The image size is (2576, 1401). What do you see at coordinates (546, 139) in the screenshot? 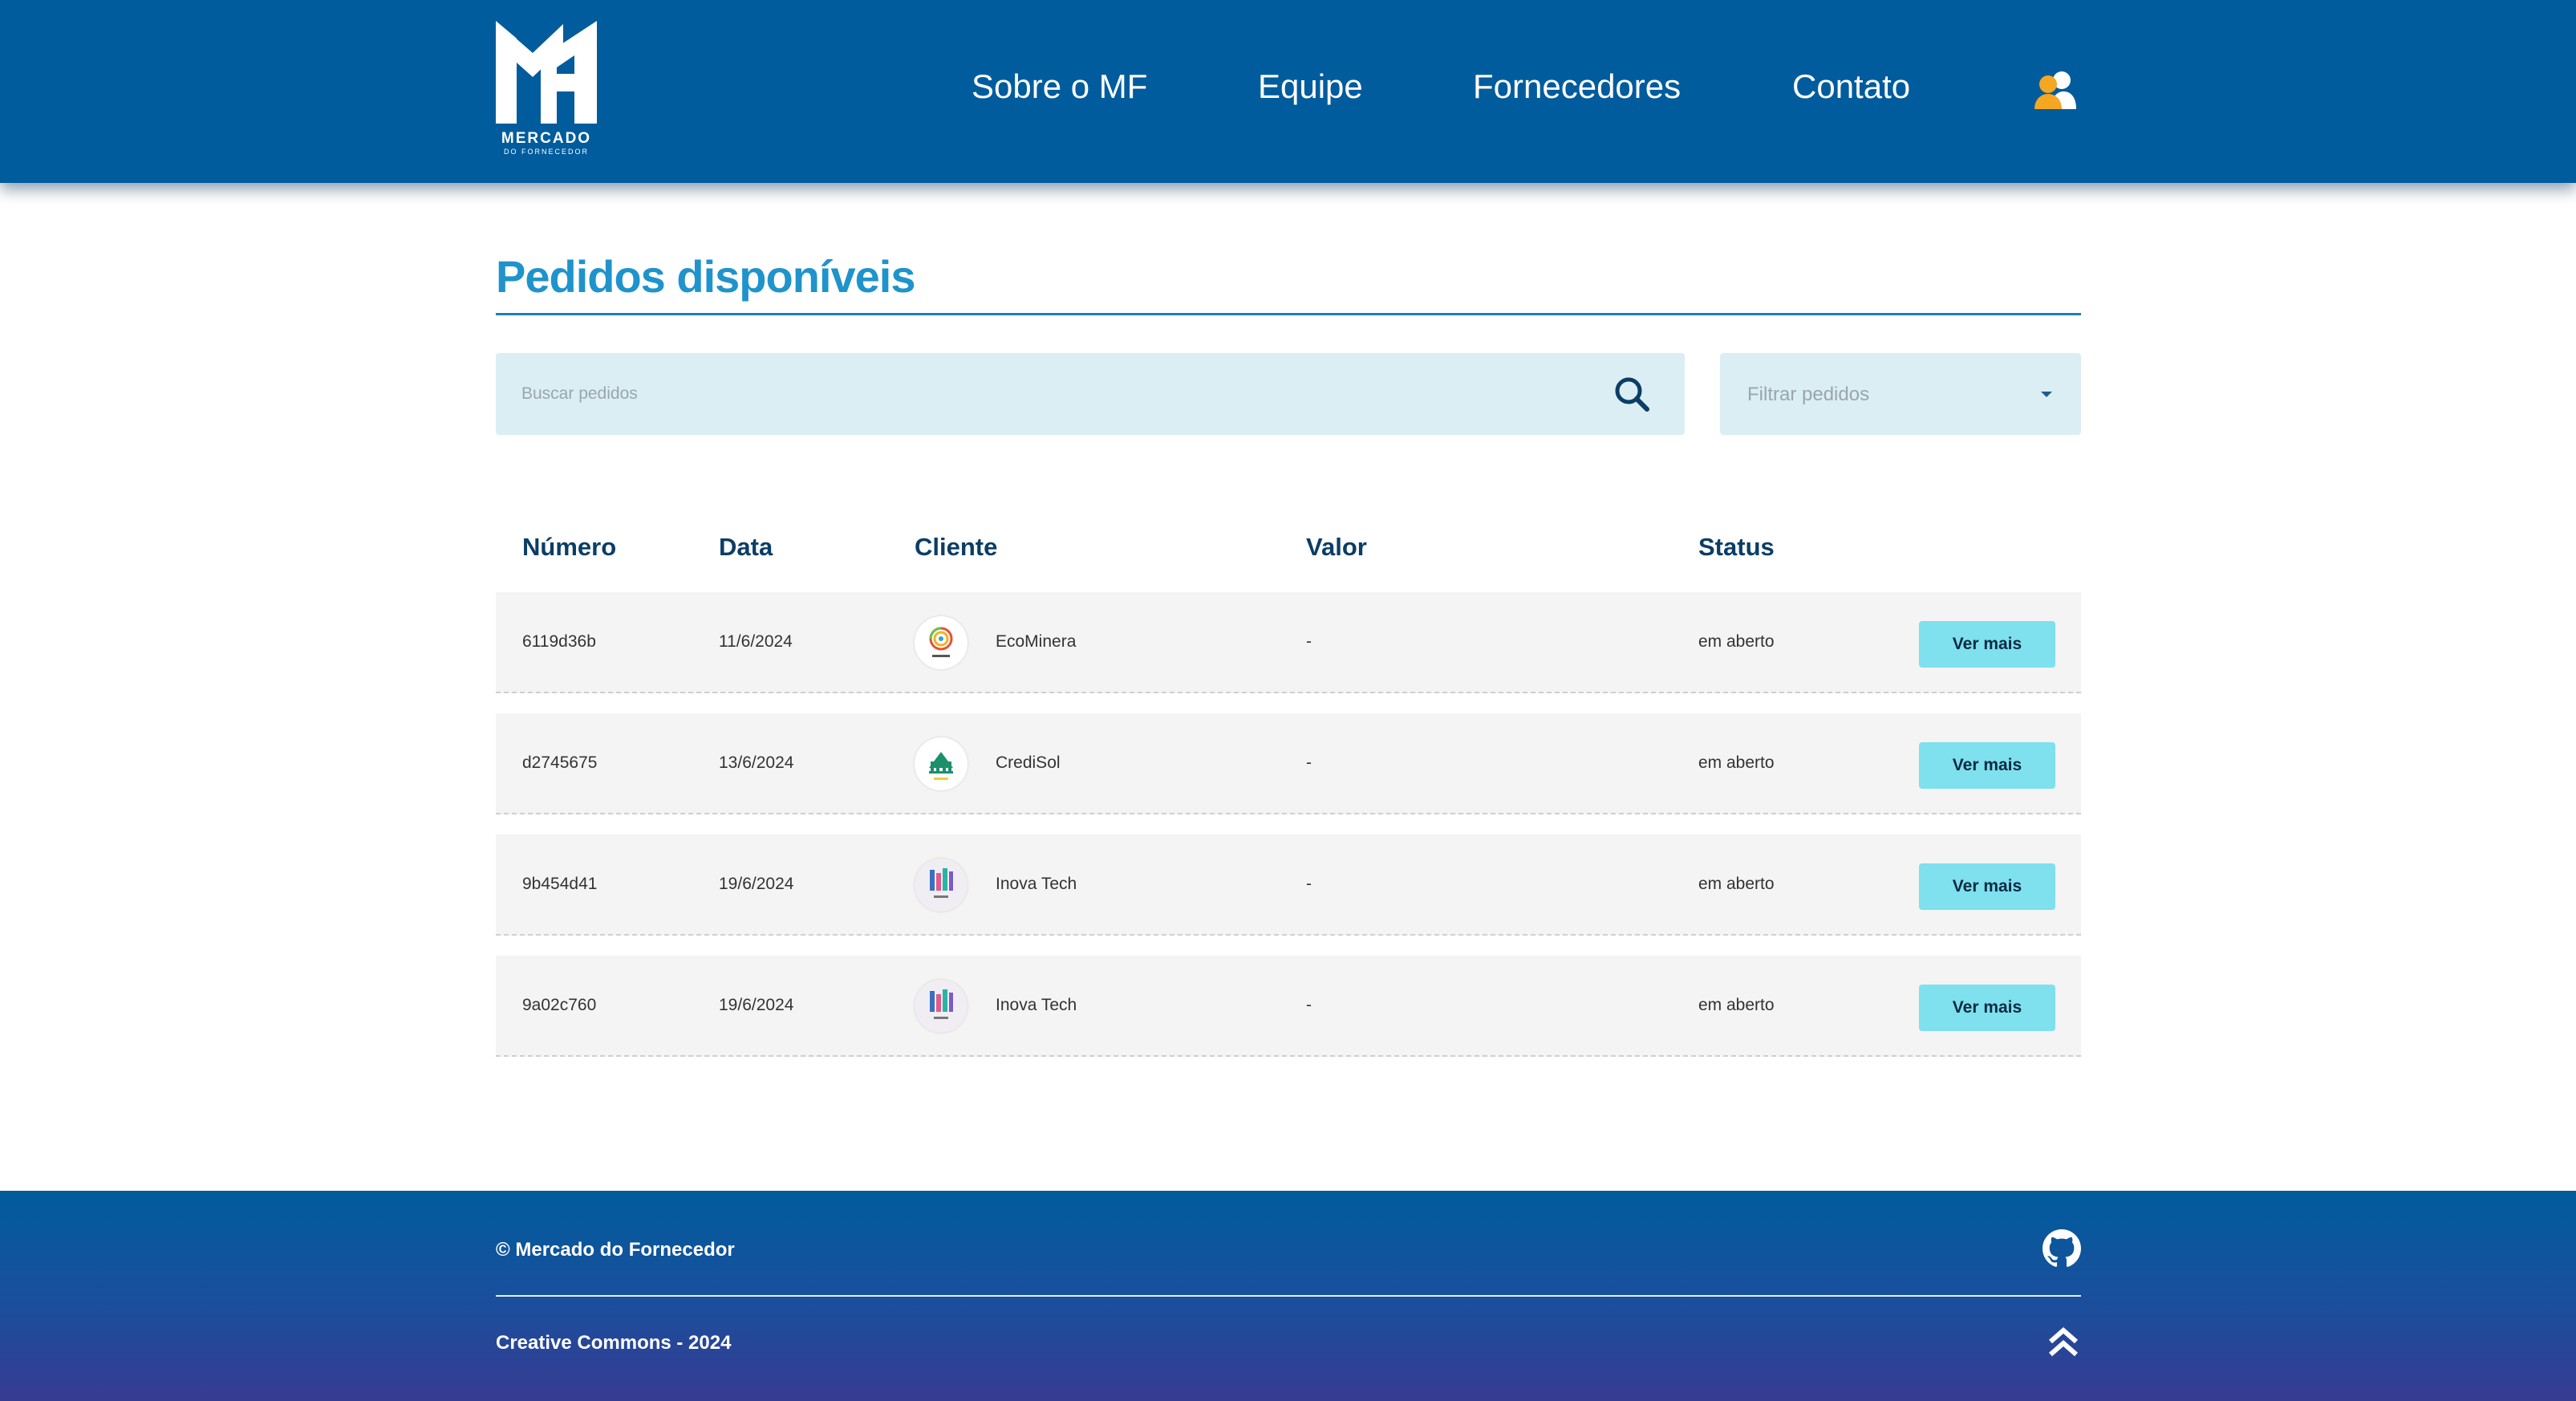
I see `logo-wordmark: MERCADO` at bounding box center [546, 139].